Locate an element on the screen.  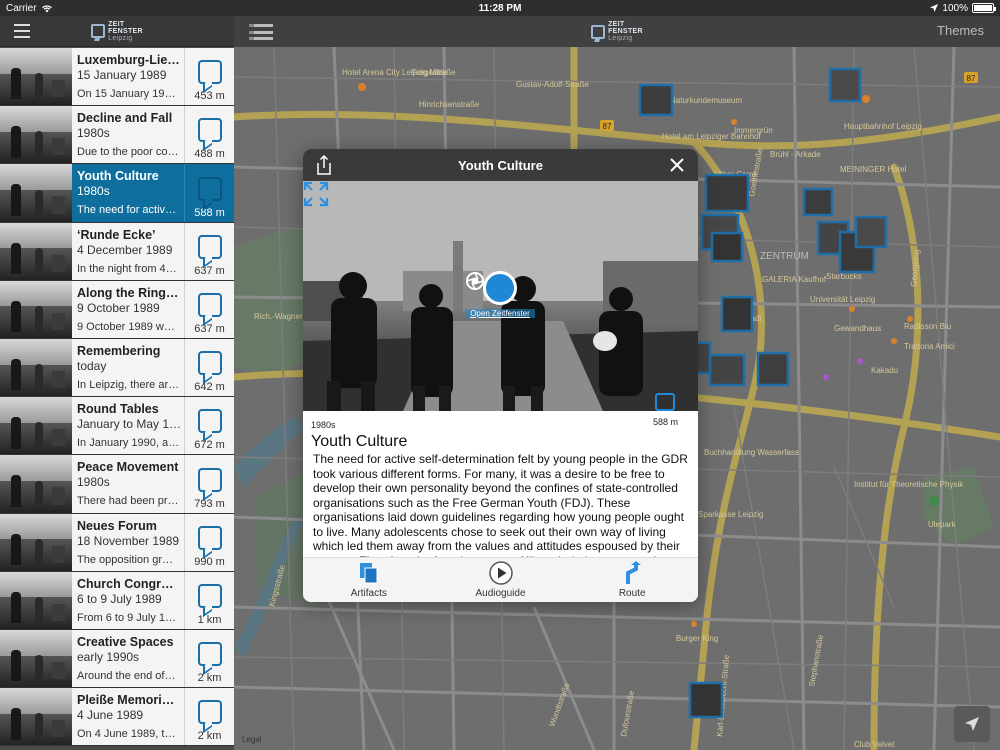
item-distance: 588 m is located at coordinates (209, 212).